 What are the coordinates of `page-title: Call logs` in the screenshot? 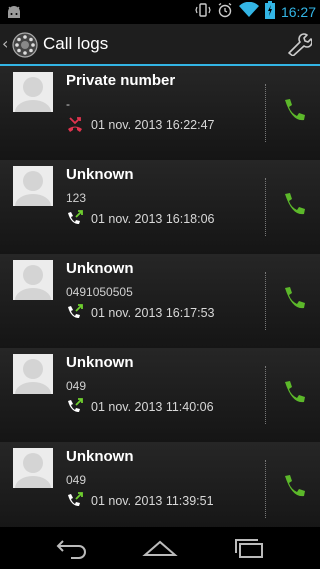 It's located at (76, 43).